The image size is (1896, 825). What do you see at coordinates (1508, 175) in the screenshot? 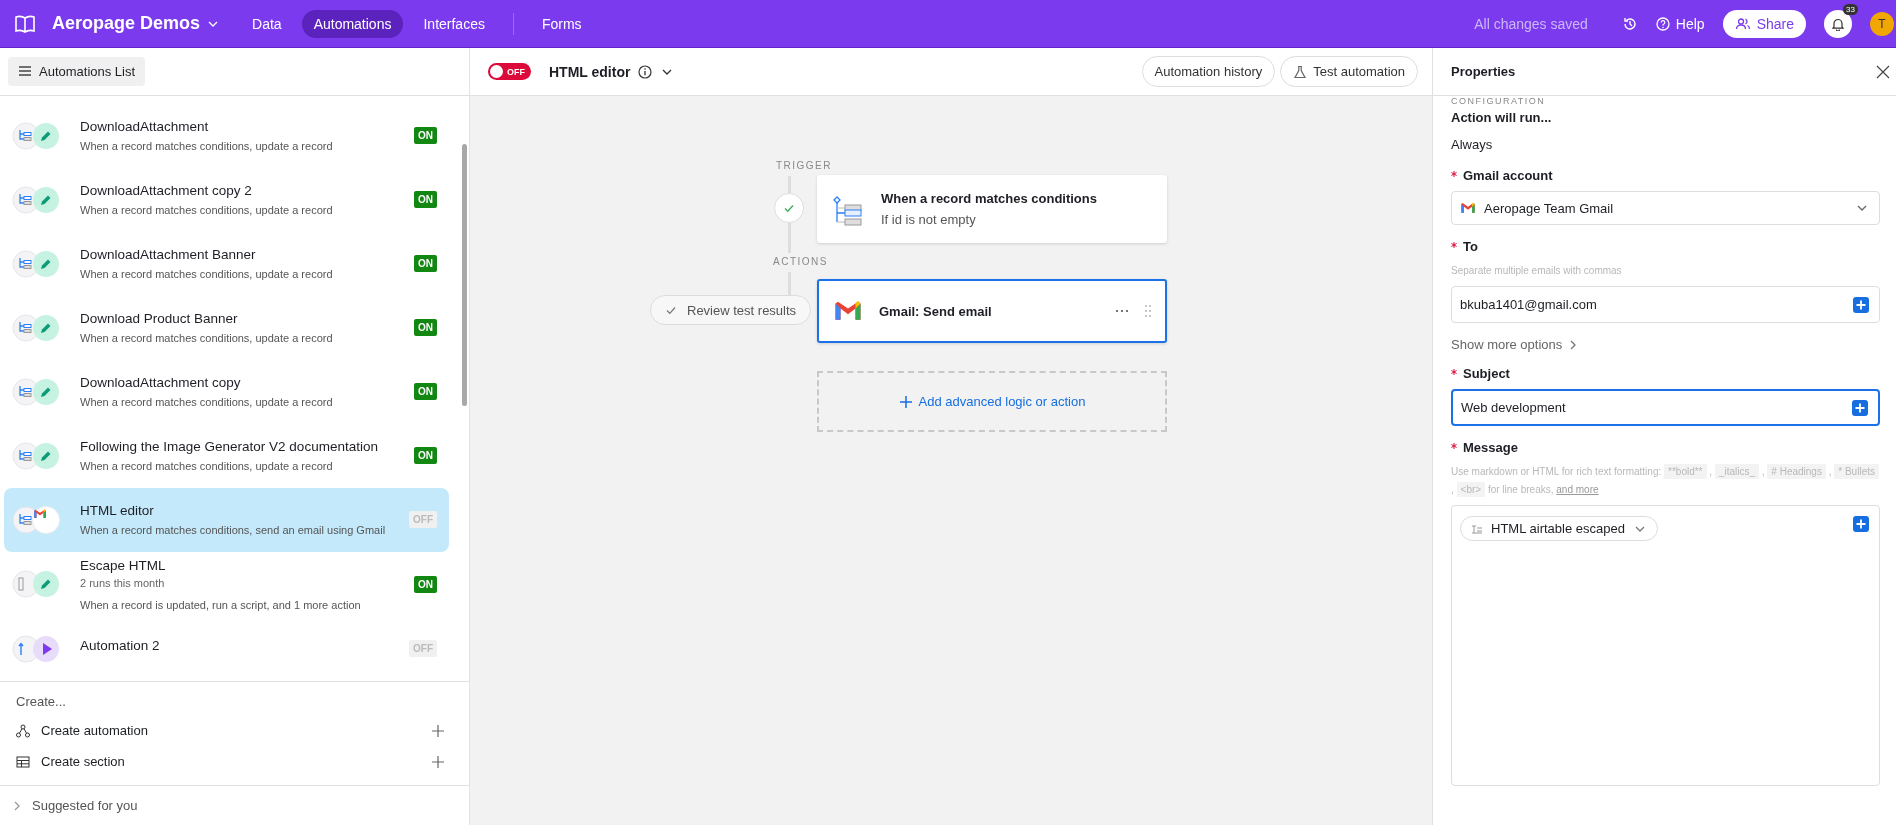
I see `field-label: Gmail account` at bounding box center [1508, 175].